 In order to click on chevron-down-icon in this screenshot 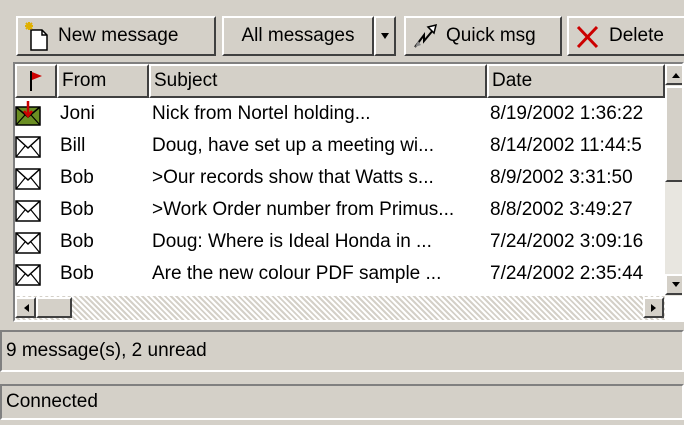, I will do `click(385, 36)`.